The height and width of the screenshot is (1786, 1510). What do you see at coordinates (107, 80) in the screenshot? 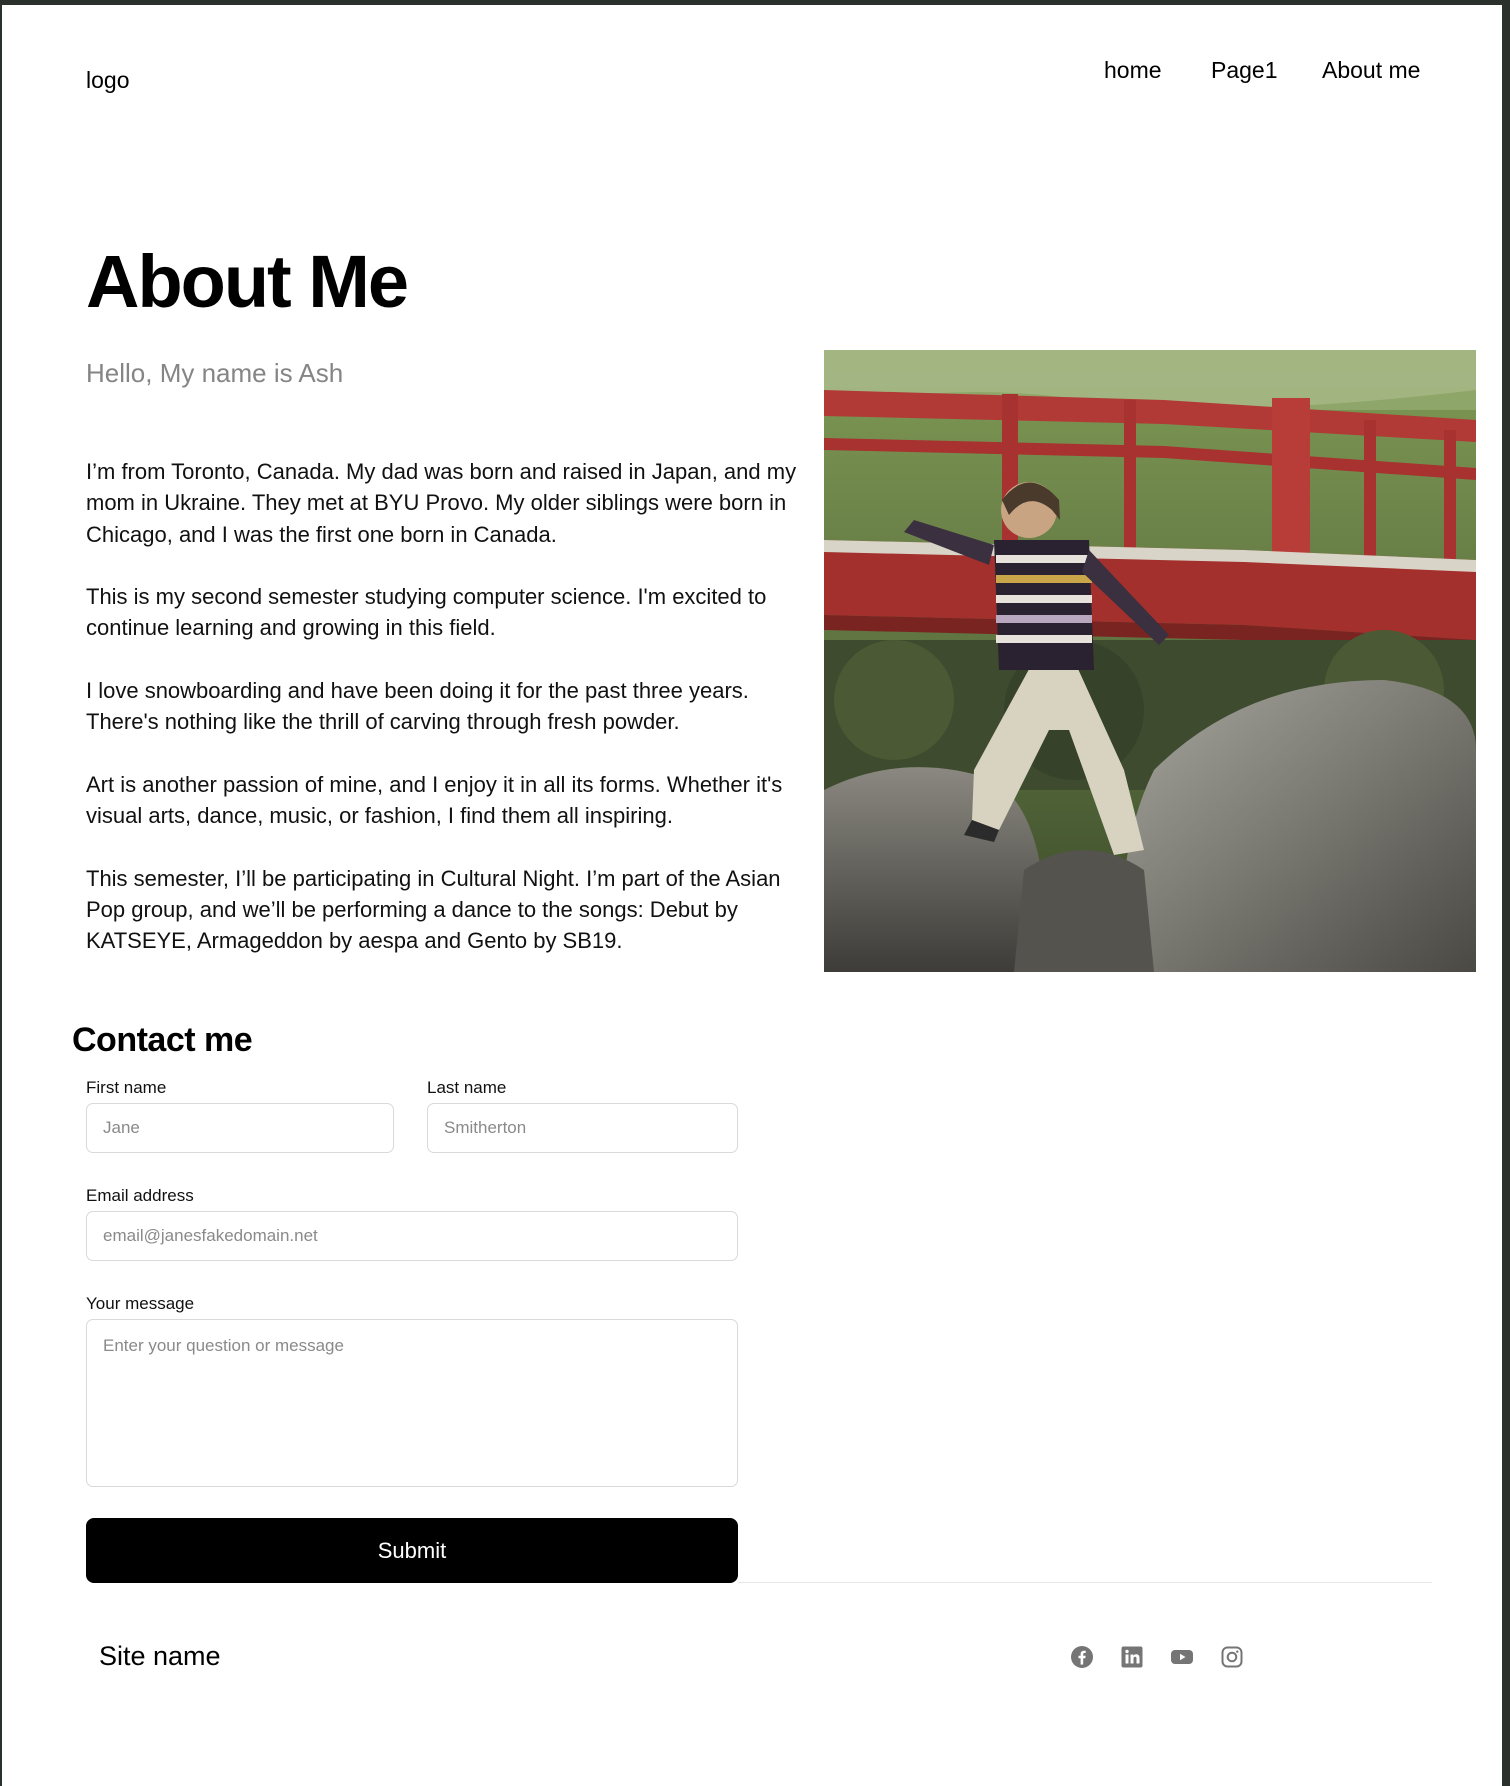
I see `logo: logo` at bounding box center [107, 80].